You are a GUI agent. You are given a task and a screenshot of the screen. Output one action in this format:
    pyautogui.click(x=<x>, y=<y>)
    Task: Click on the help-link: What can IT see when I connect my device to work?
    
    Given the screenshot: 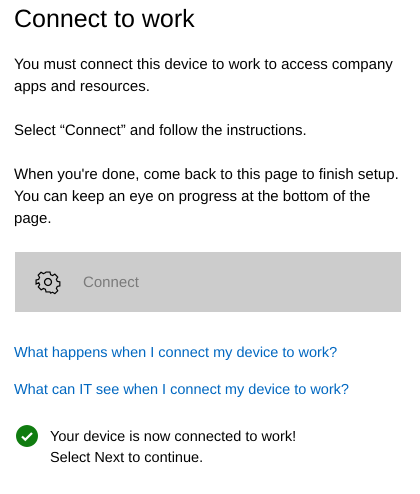 What is the action you would take?
    pyautogui.click(x=182, y=390)
    